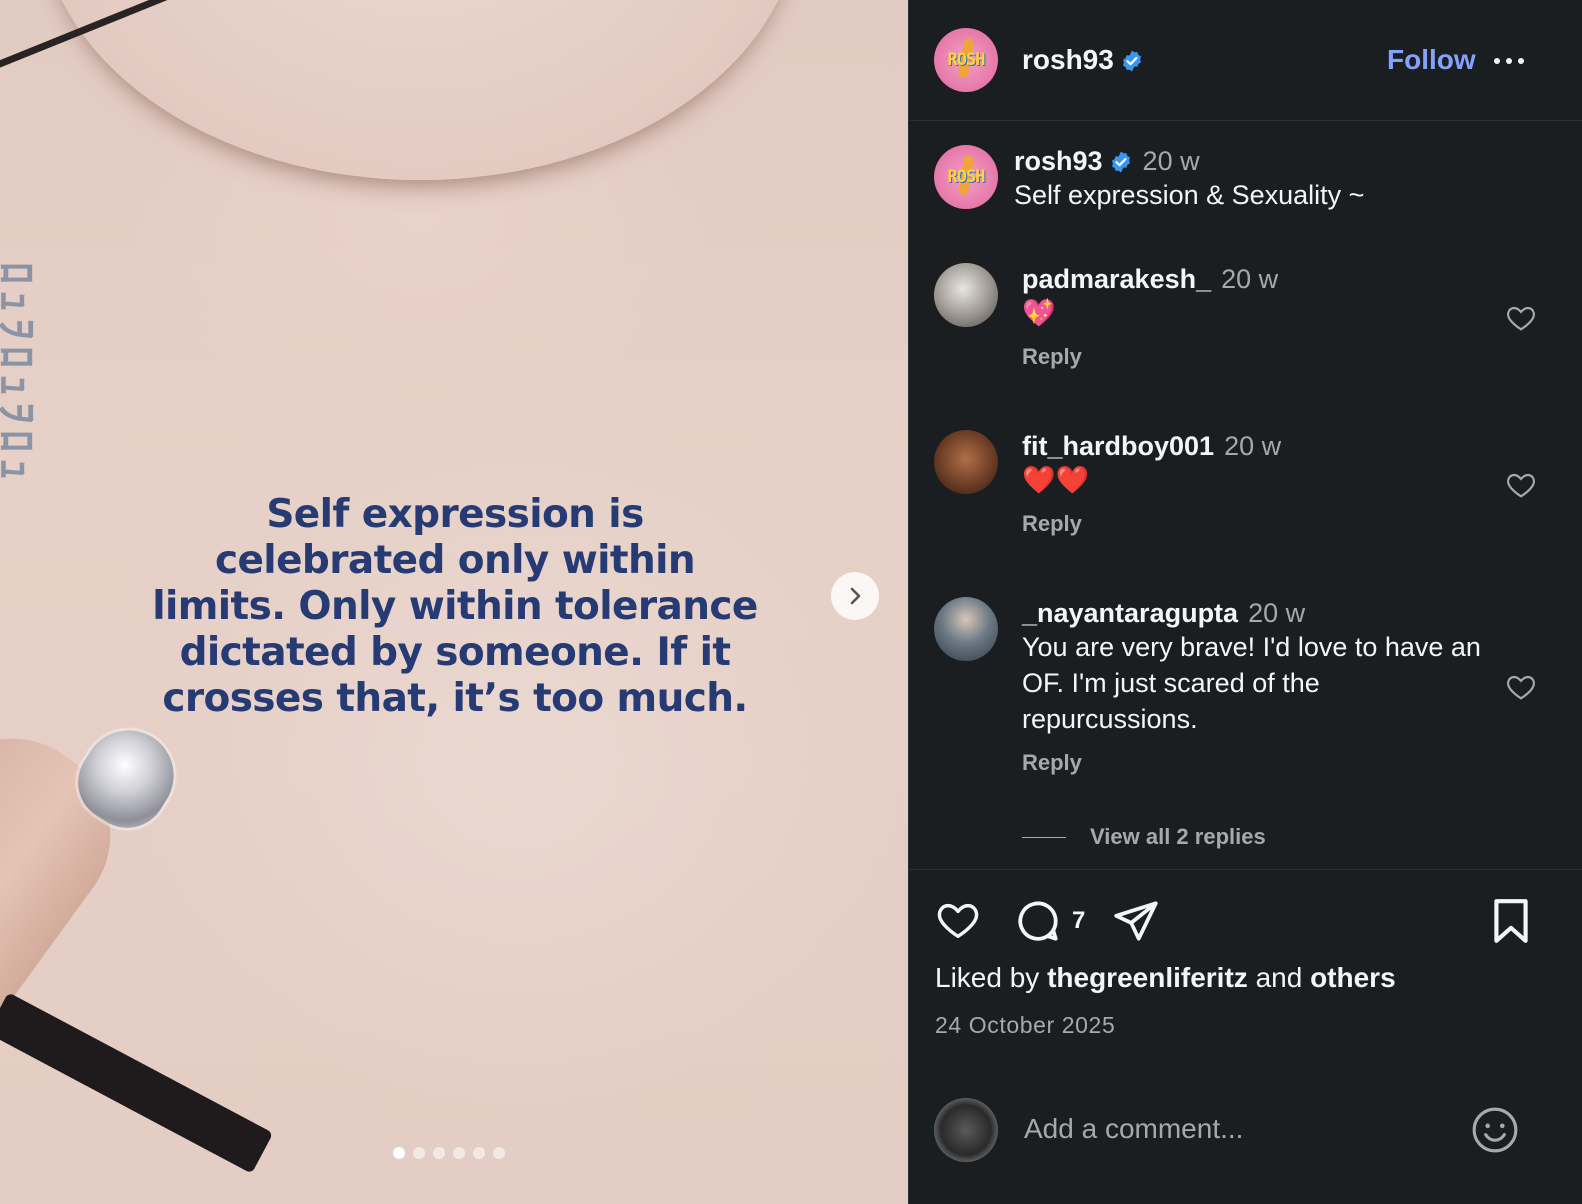  I want to click on comment-username: _nayantaragupta, so click(1130, 613).